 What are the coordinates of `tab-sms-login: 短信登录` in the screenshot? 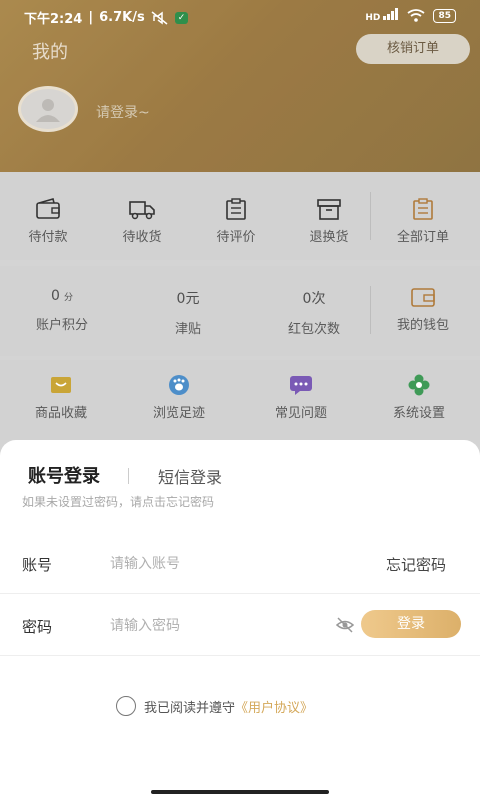 It's located at (190, 476).